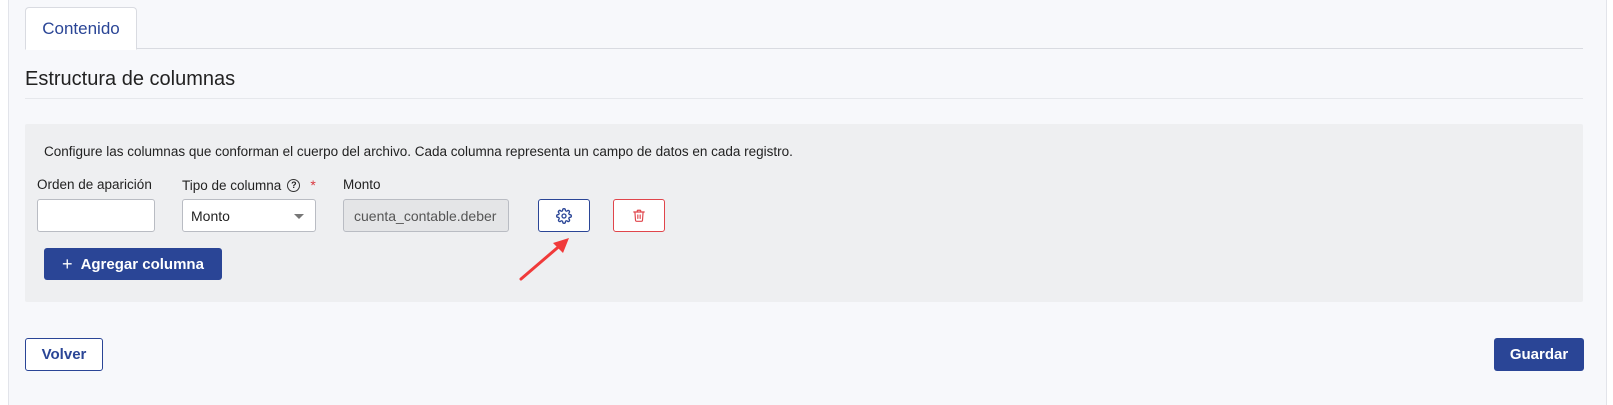  Describe the element at coordinates (299, 216) in the screenshot. I see `chevron-down-icon` at that location.